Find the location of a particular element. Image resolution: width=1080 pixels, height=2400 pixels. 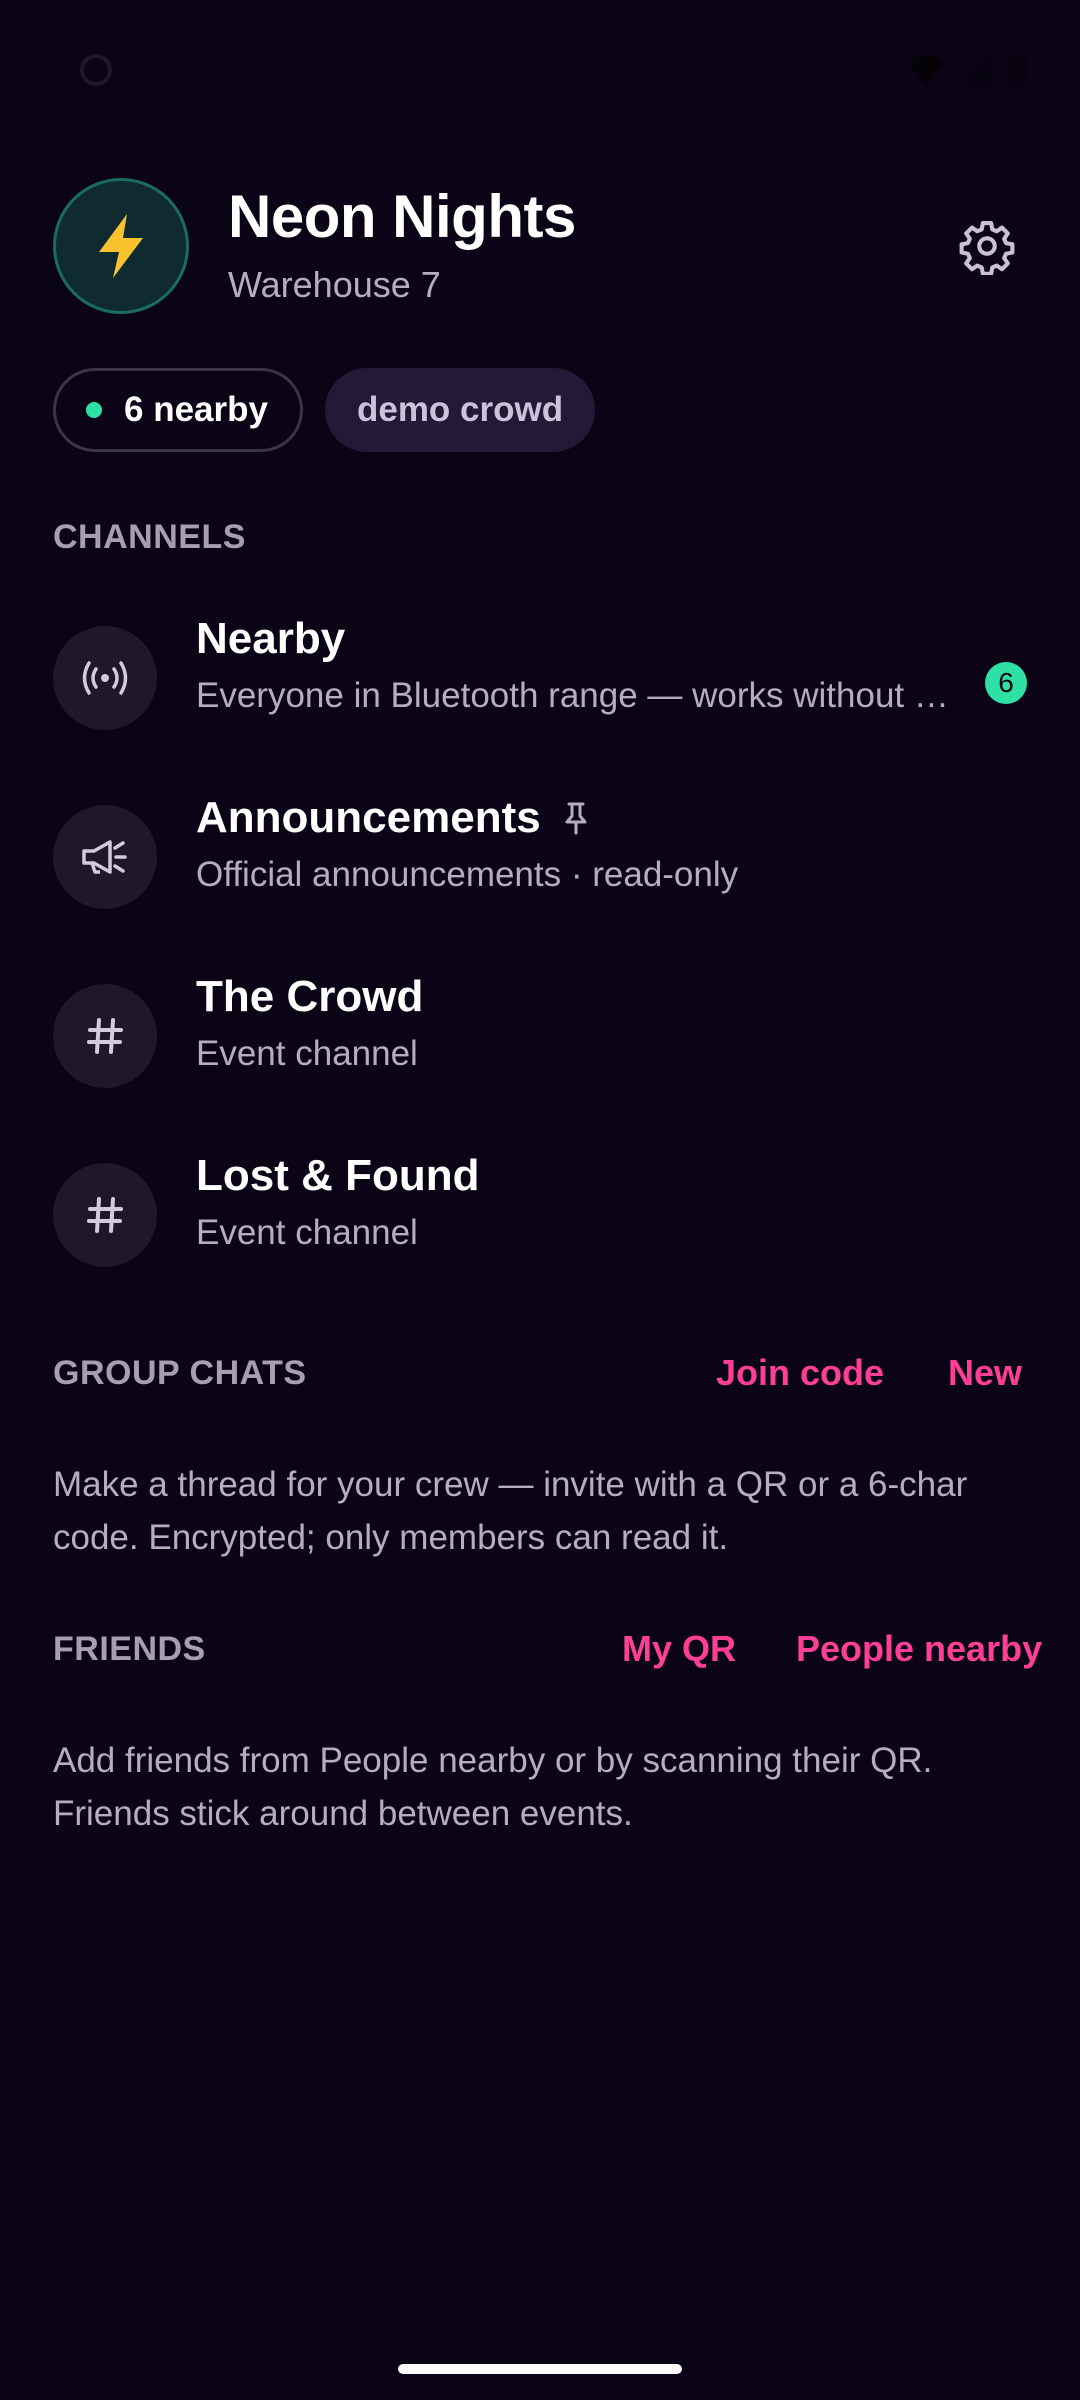

channel-name: Lost & Found is located at coordinates (338, 1176).